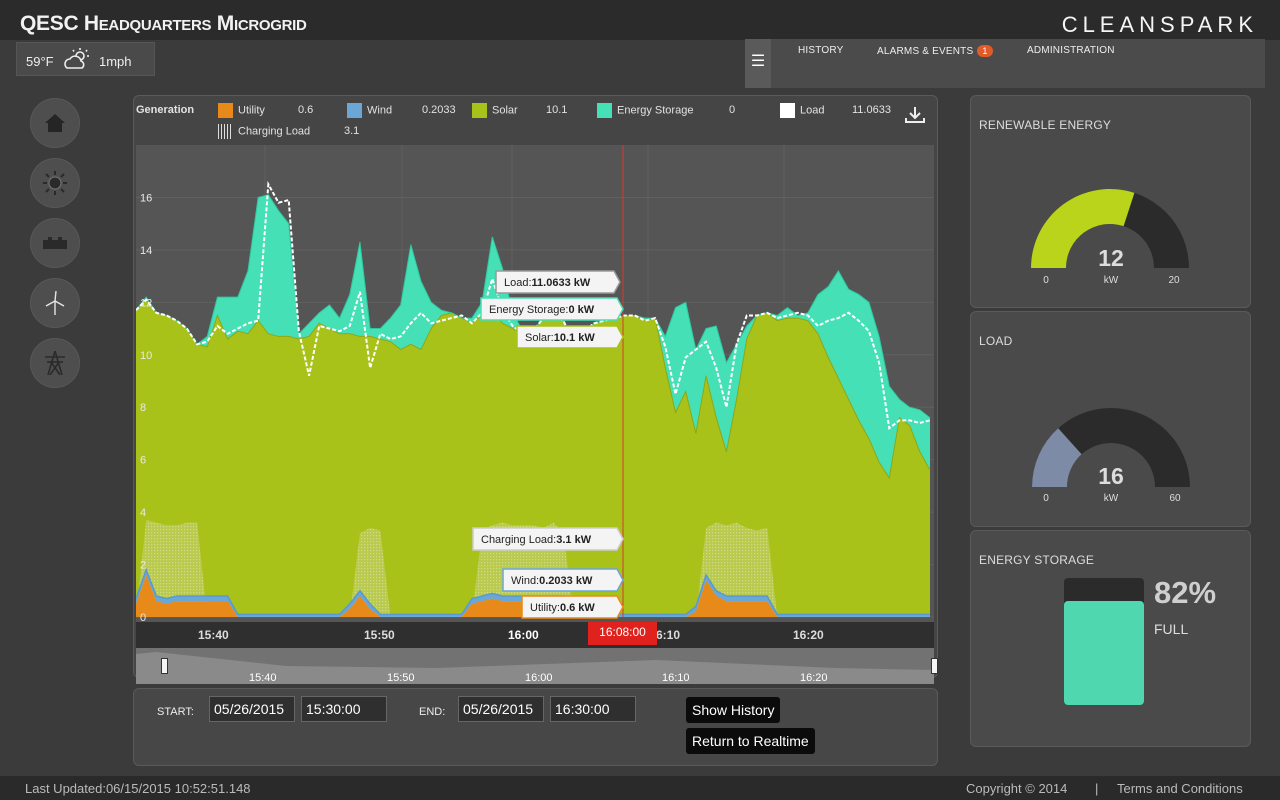 This screenshot has height=800, width=1280. What do you see at coordinates (732, 110) in the screenshot?
I see `legend-storage-value: 0` at bounding box center [732, 110].